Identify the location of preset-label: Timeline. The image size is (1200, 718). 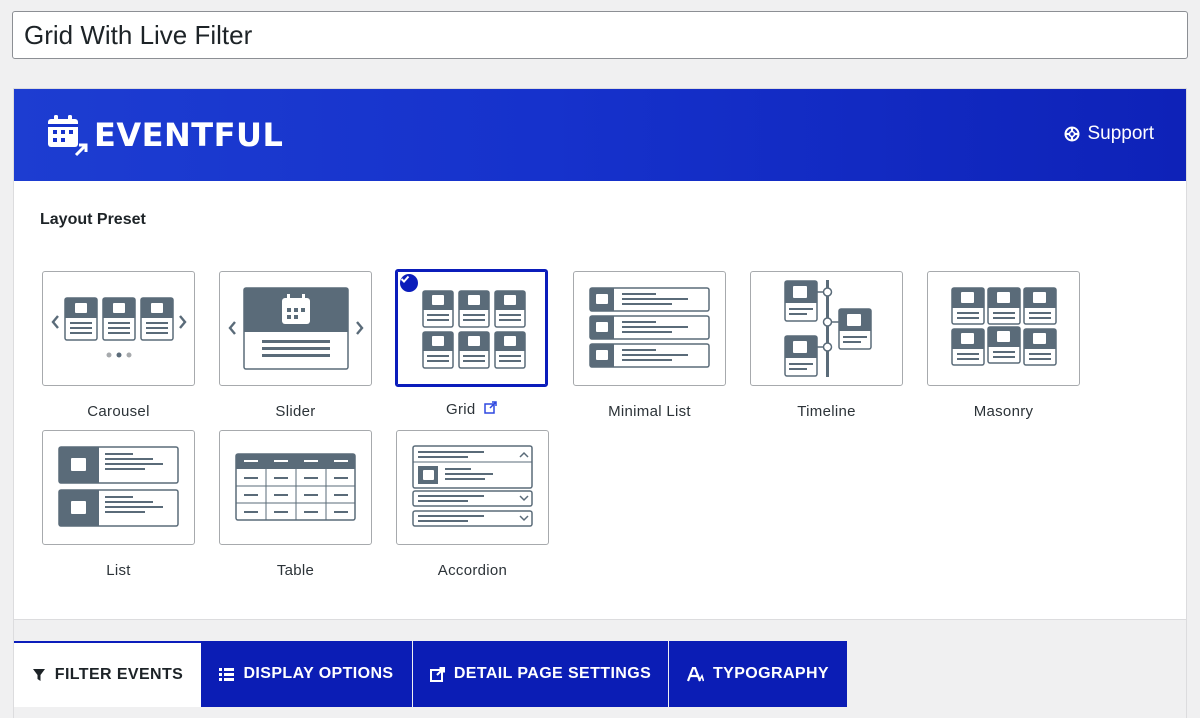
(826, 411).